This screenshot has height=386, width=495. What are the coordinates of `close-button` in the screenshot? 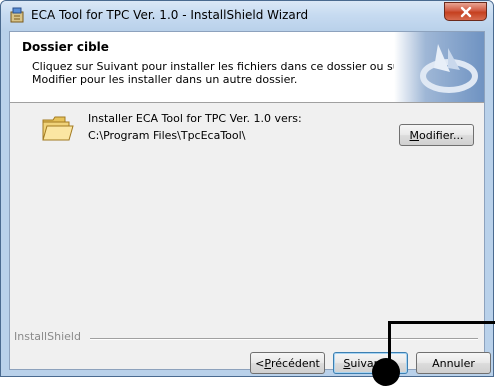 It's located at (465, 11).